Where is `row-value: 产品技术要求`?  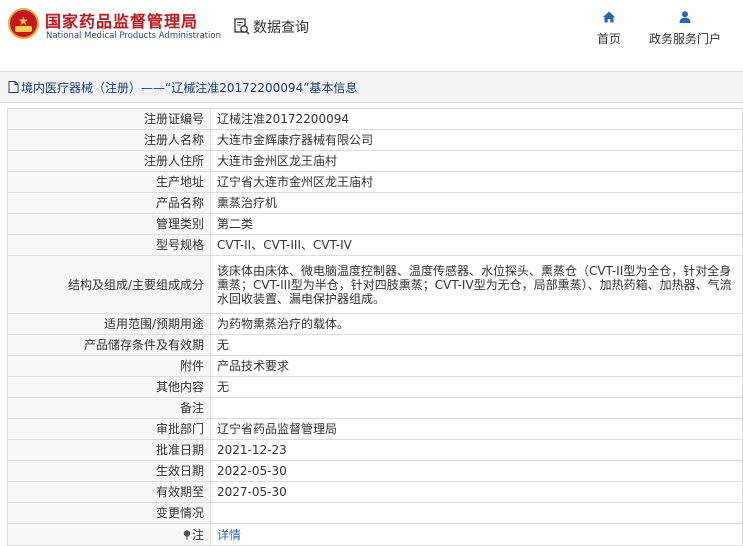 row-value: 产品技术要求 is located at coordinates (476, 366).